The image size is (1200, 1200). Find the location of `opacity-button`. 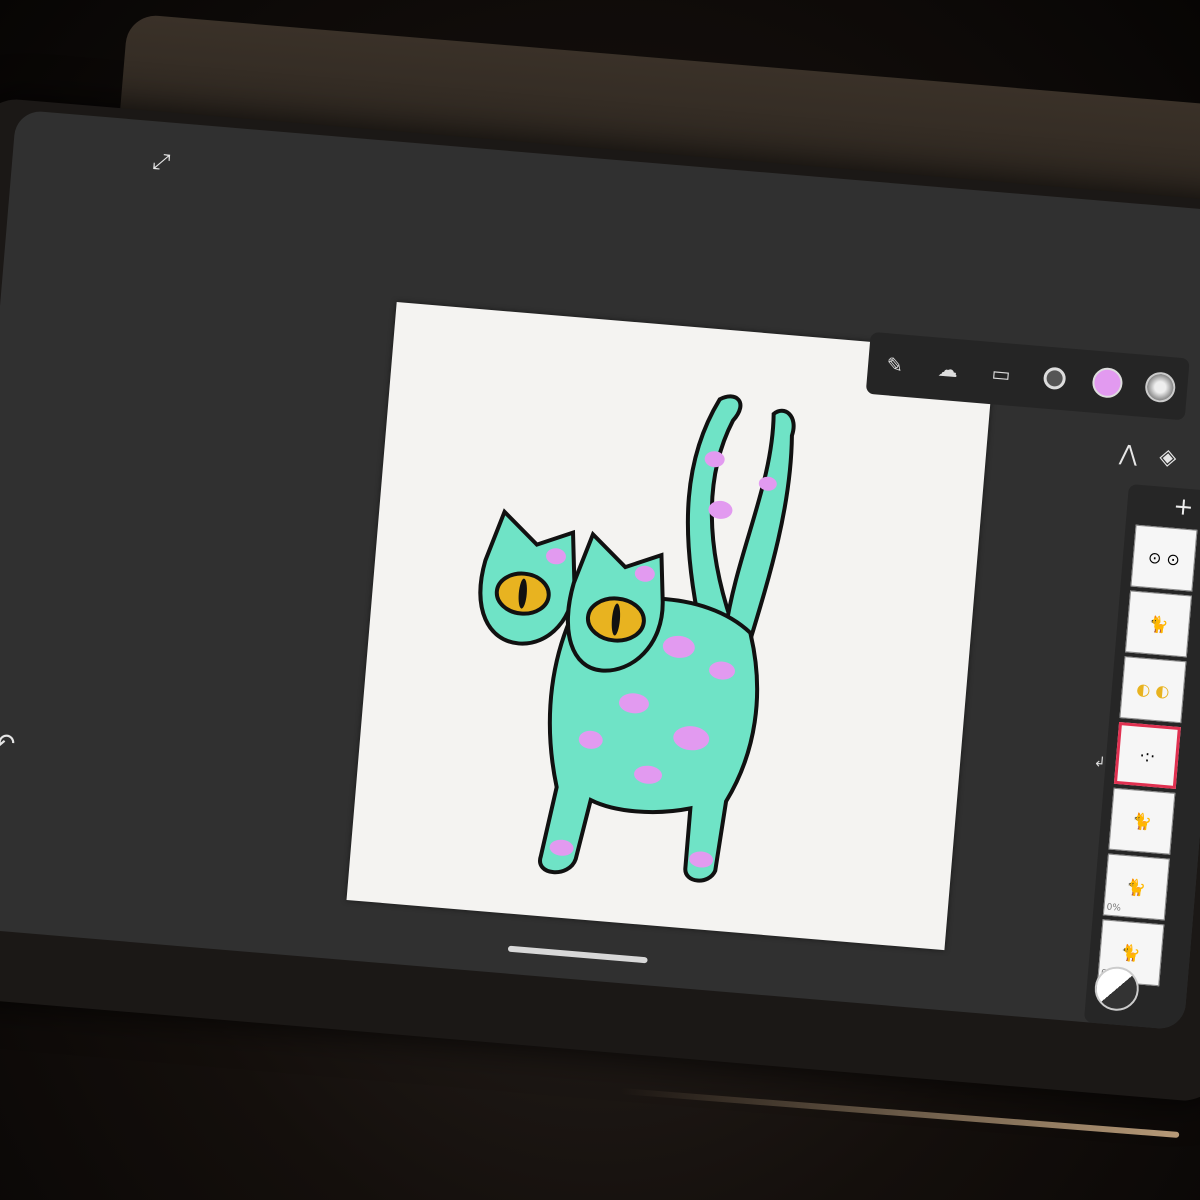

opacity-button is located at coordinates (1160, 387).